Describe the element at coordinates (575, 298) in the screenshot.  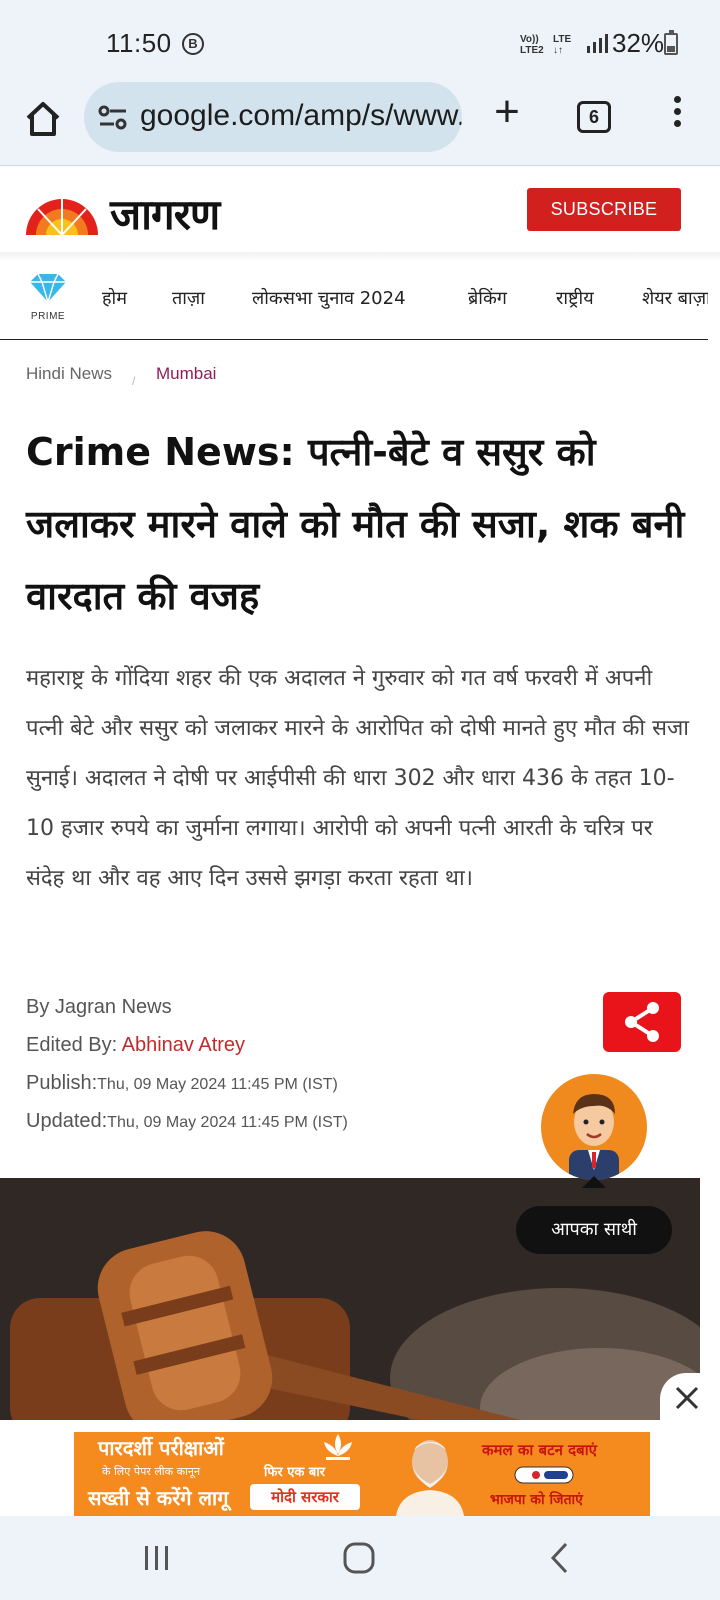
I see `nav-item-national: राष्ट्रीय` at that location.